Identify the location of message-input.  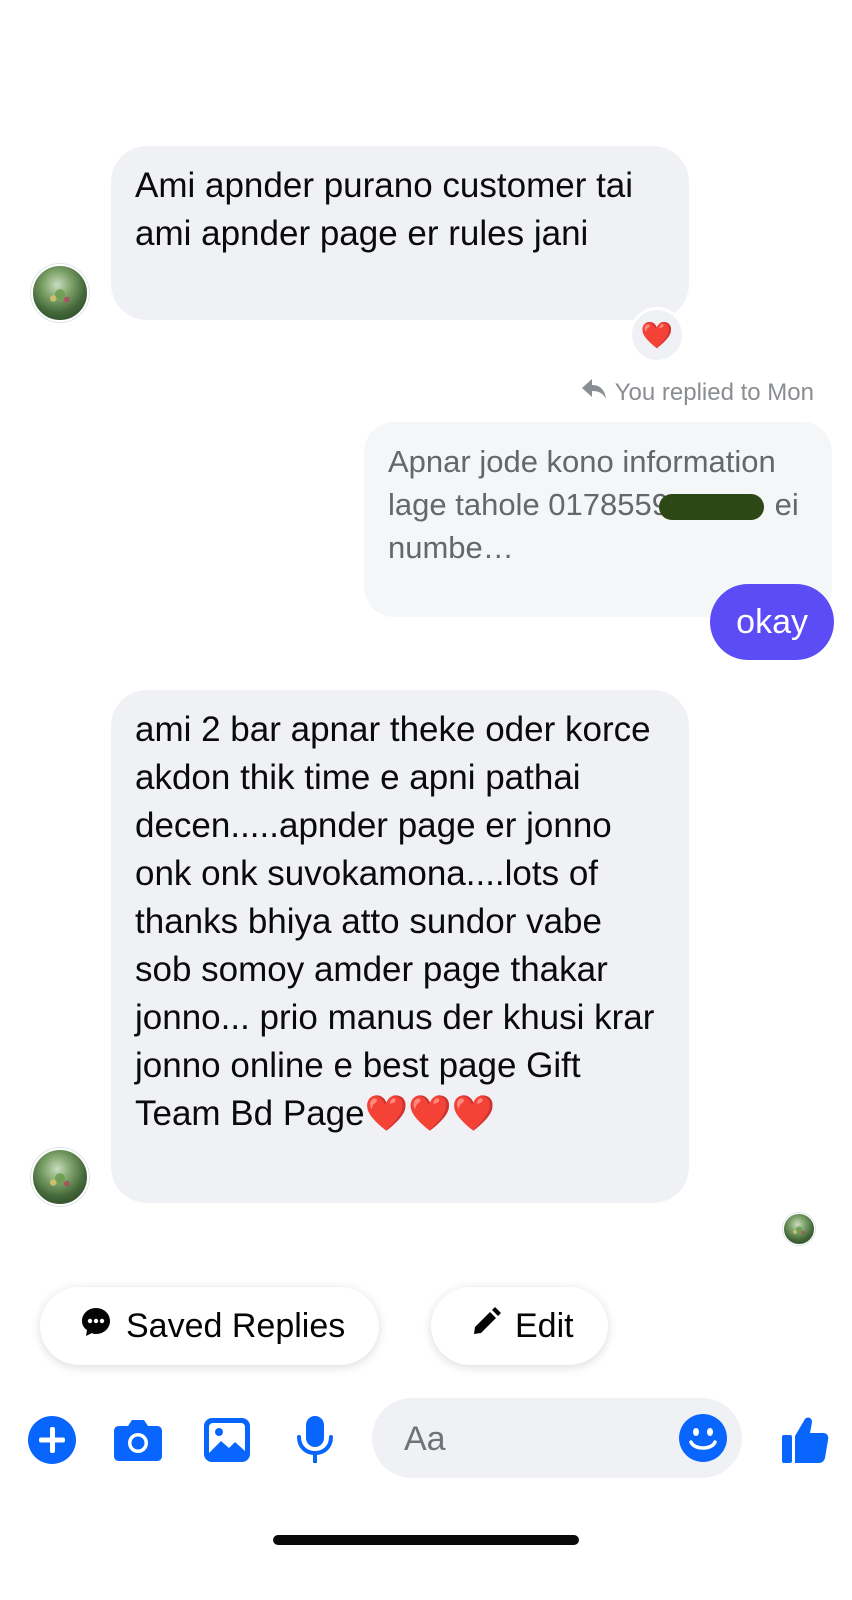
(534, 1439).